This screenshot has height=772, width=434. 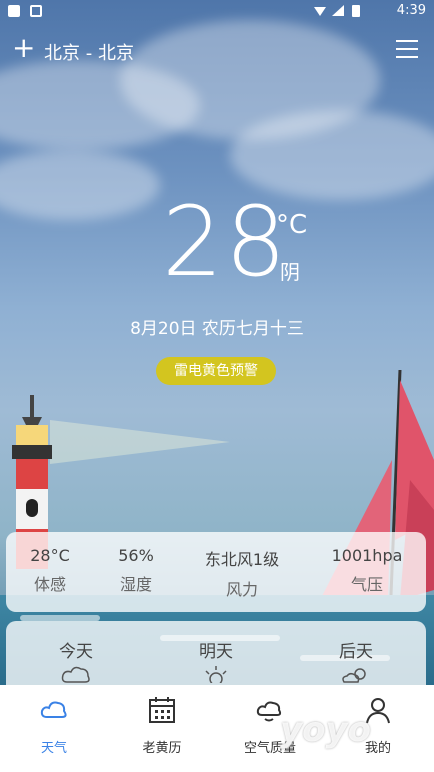 What do you see at coordinates (53, 748) in the screenshot?
I see `tab-label: 天气` at bounding box center [53, 748].